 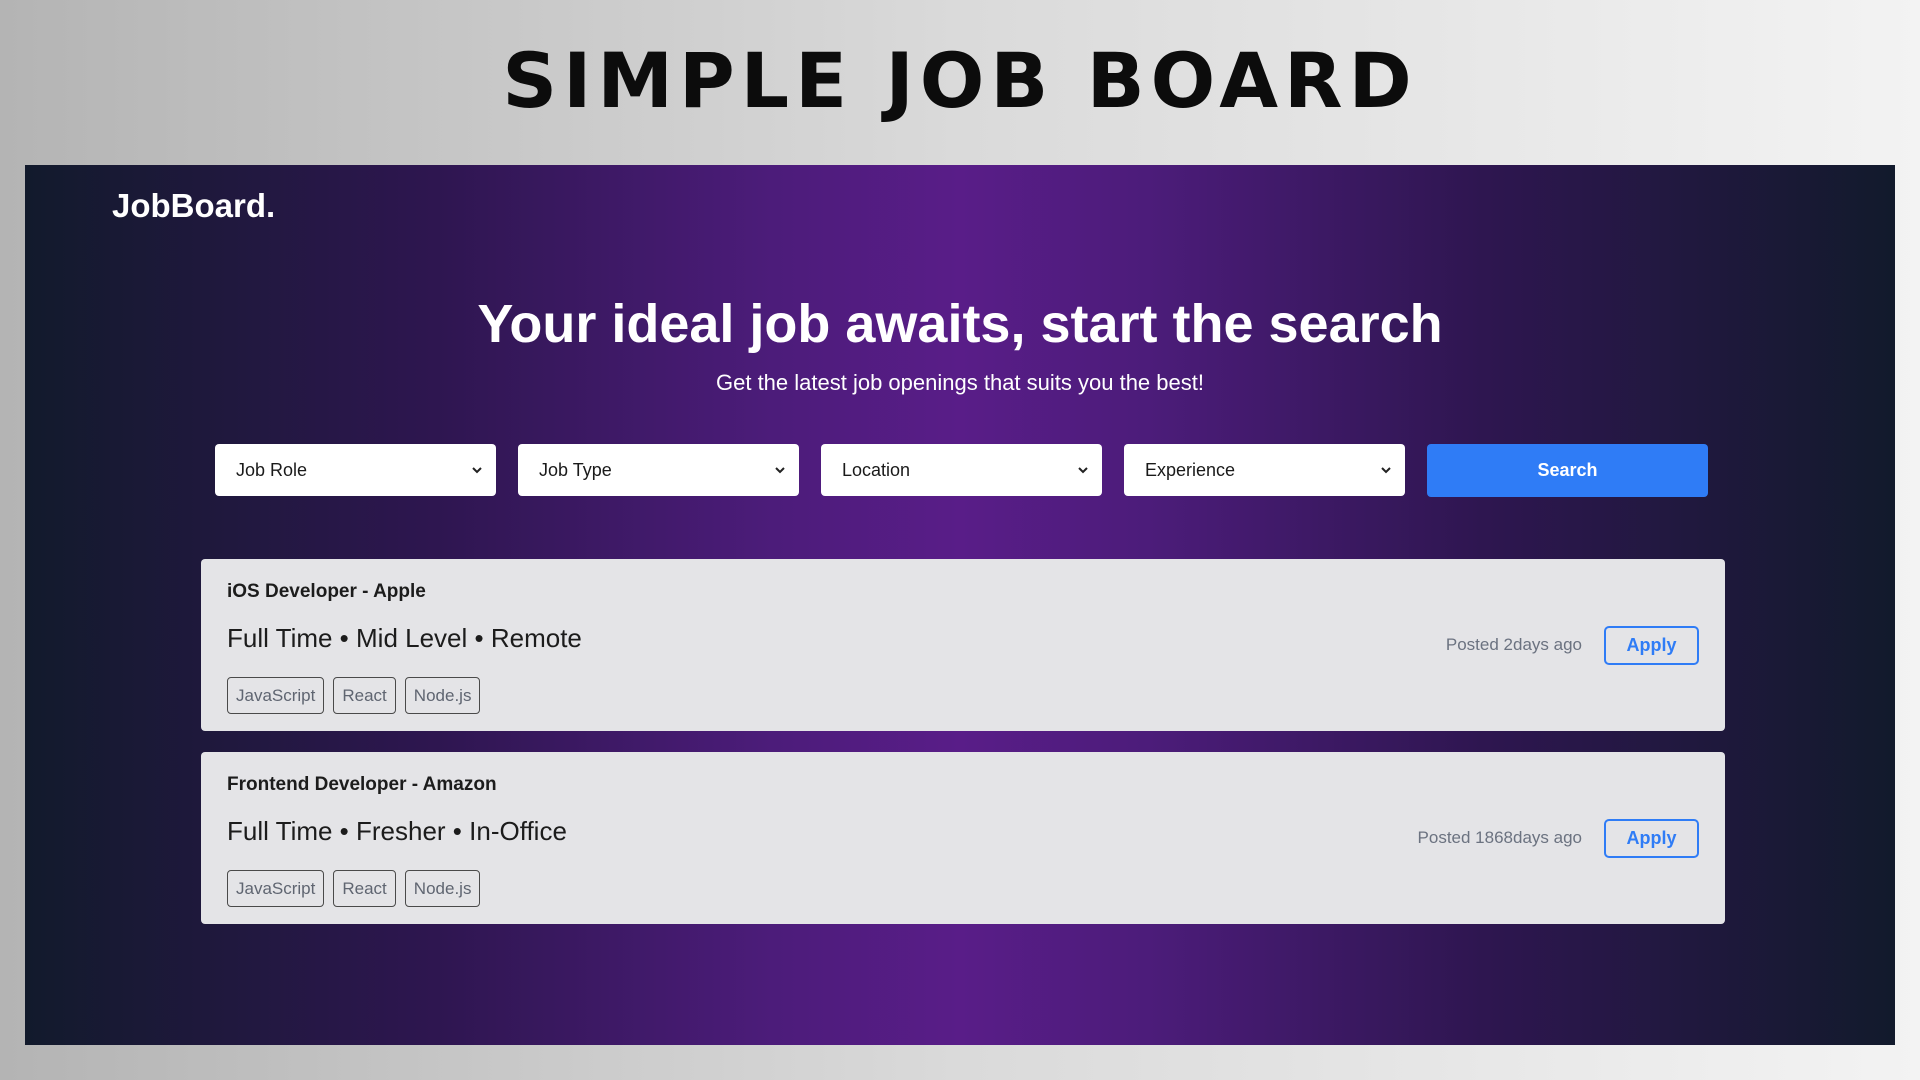 What do you see at coordinates (876, 469) in the screenshot?
I see `location-select-label: Location` at bounding box center [876, 469].